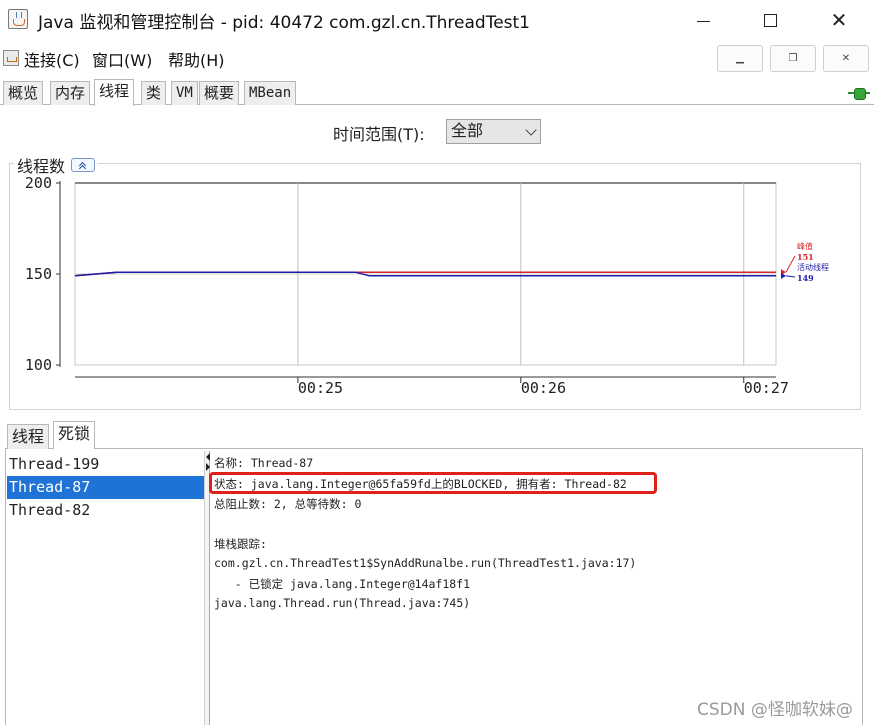 Image resolution: width=874 pixels, height=725 pixels. I want to click on close-window-button: ✕, so click(839, 20).